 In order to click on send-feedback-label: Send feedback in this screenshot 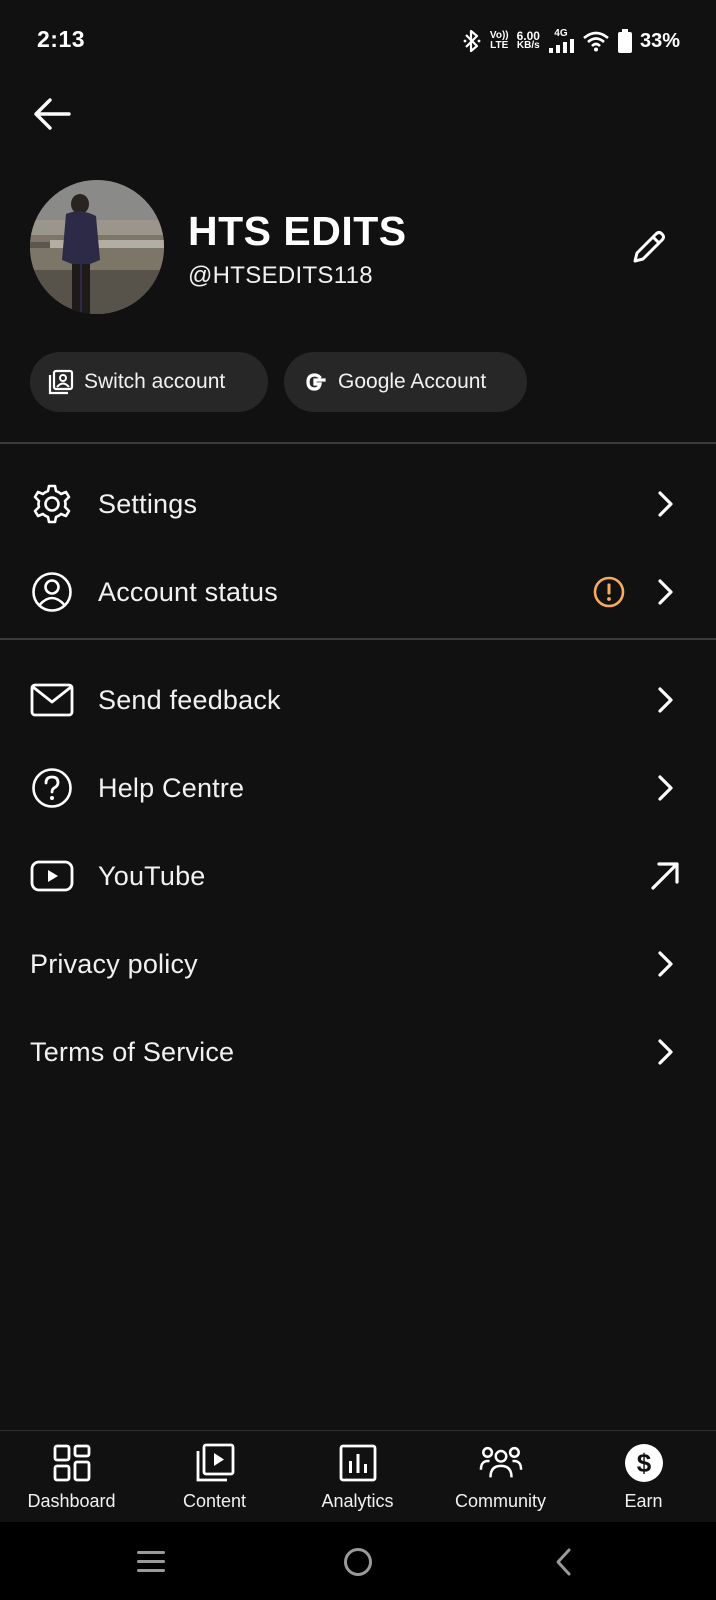, I will do `click(189, 699)`.